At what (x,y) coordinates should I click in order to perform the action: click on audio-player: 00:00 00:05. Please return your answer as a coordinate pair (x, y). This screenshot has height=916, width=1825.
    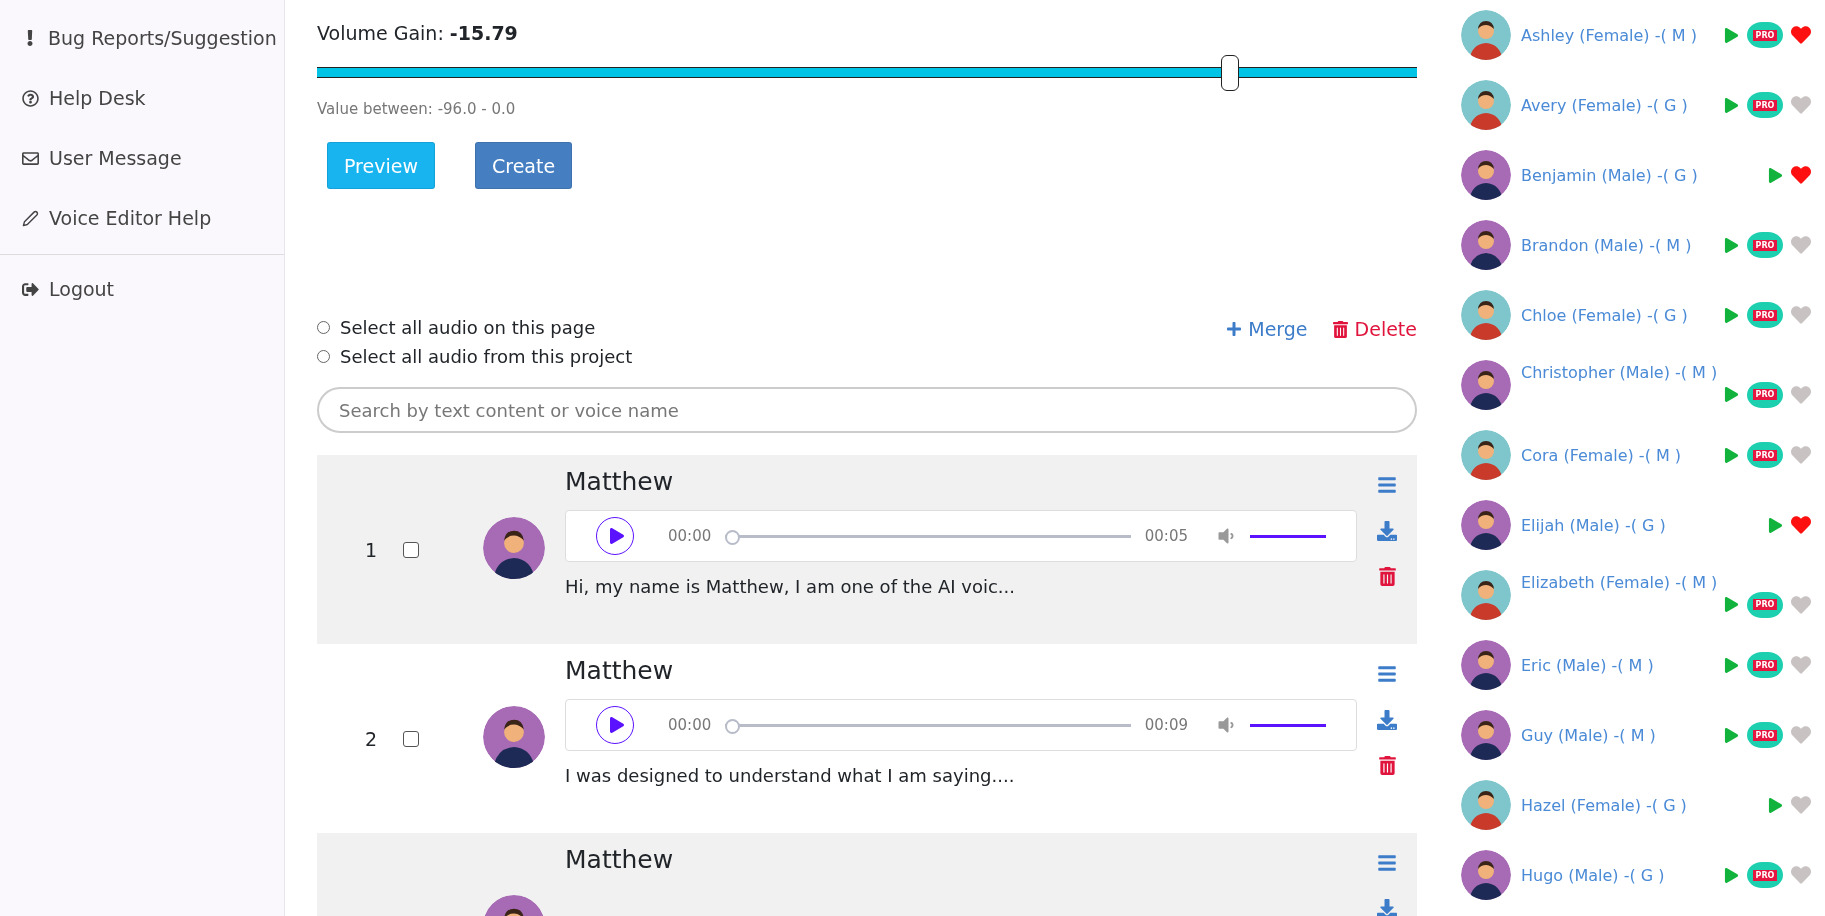
    Looking at the image, I should click on (961, 536).